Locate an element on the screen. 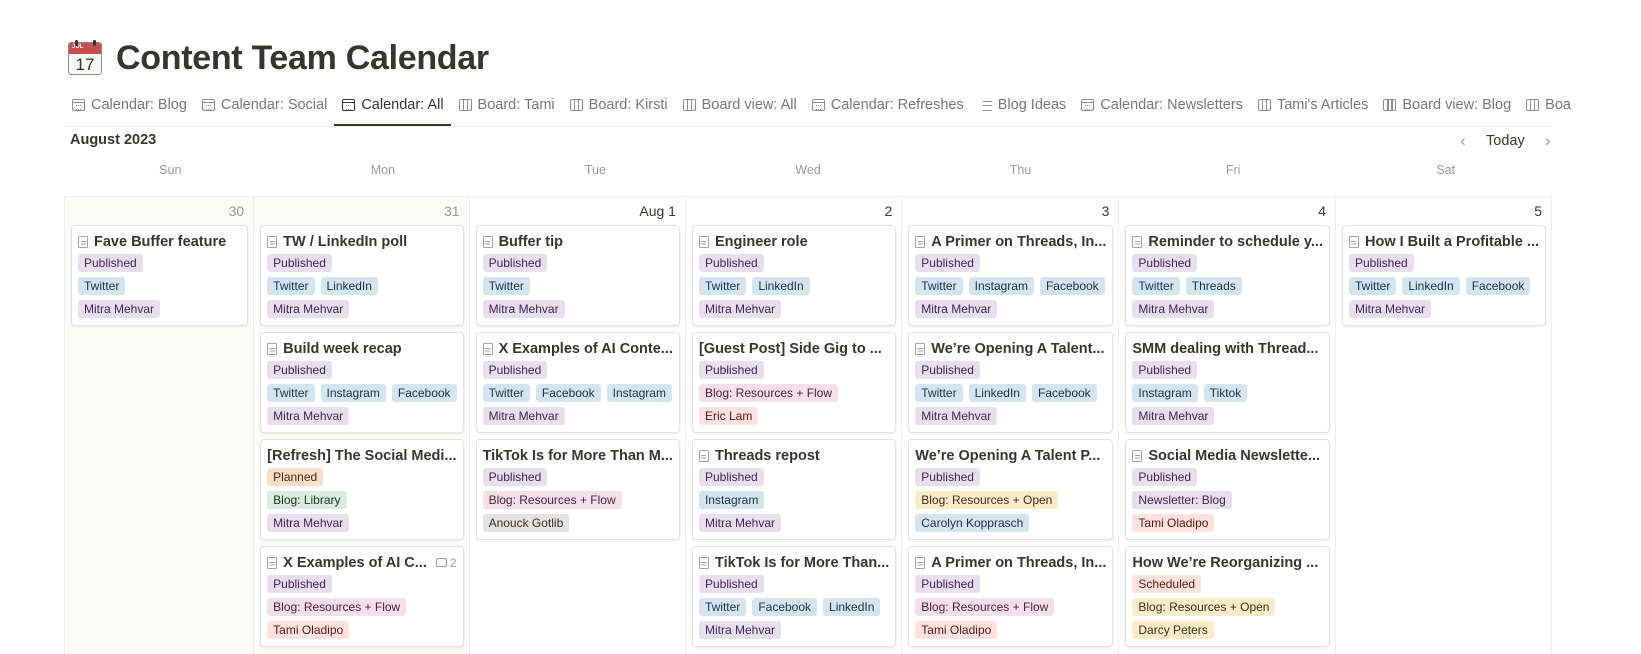 The width and height of the screenshot is (1641, 654). chevron-right-icon: › is located at coordinates (1548, 141).